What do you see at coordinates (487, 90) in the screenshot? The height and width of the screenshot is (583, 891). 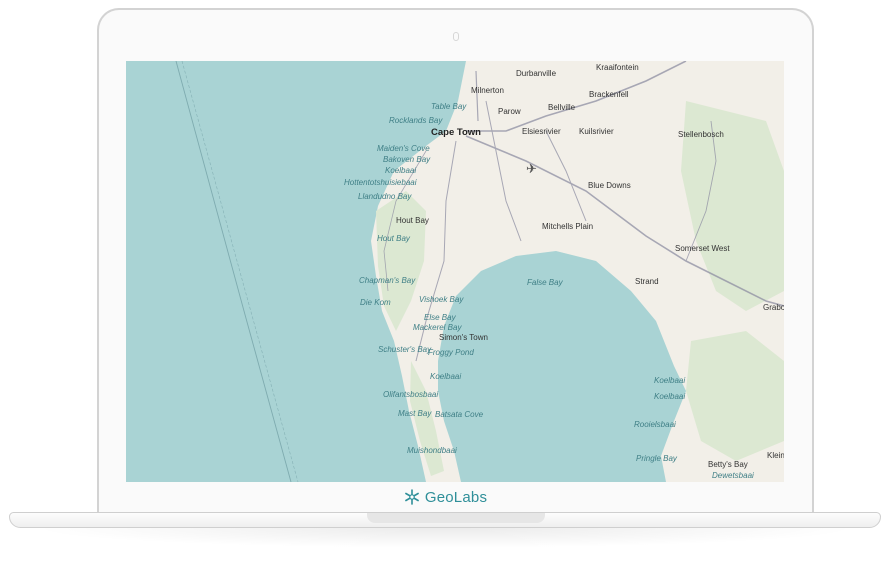 I see `label-milnerton: Milnerton` at bounding box center [487, 90].